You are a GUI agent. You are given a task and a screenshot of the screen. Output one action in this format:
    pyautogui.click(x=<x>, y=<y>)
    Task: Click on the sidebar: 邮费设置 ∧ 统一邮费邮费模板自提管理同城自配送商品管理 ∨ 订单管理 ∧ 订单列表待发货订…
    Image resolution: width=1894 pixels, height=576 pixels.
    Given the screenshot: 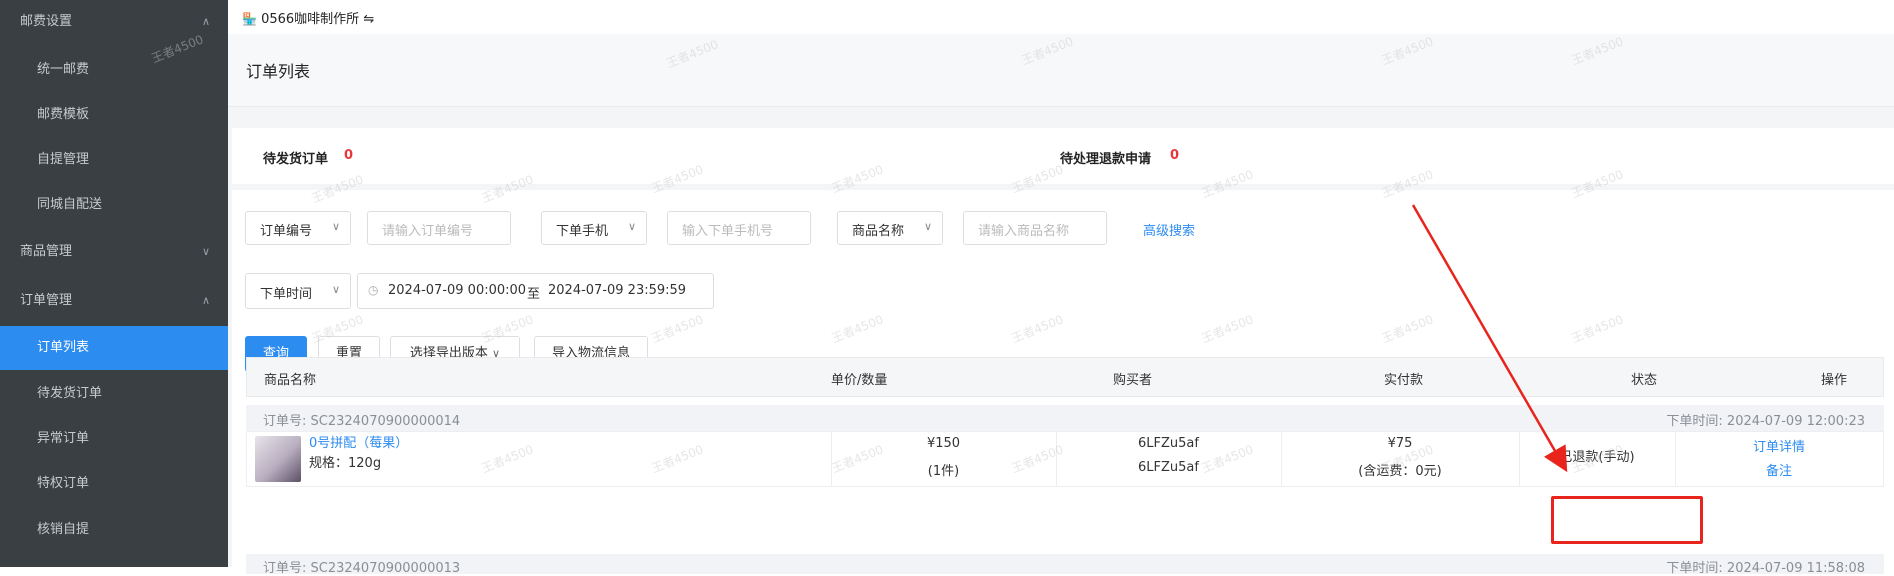 What is the action you would take?
    pyautogui.click(x=114, y=283)
    